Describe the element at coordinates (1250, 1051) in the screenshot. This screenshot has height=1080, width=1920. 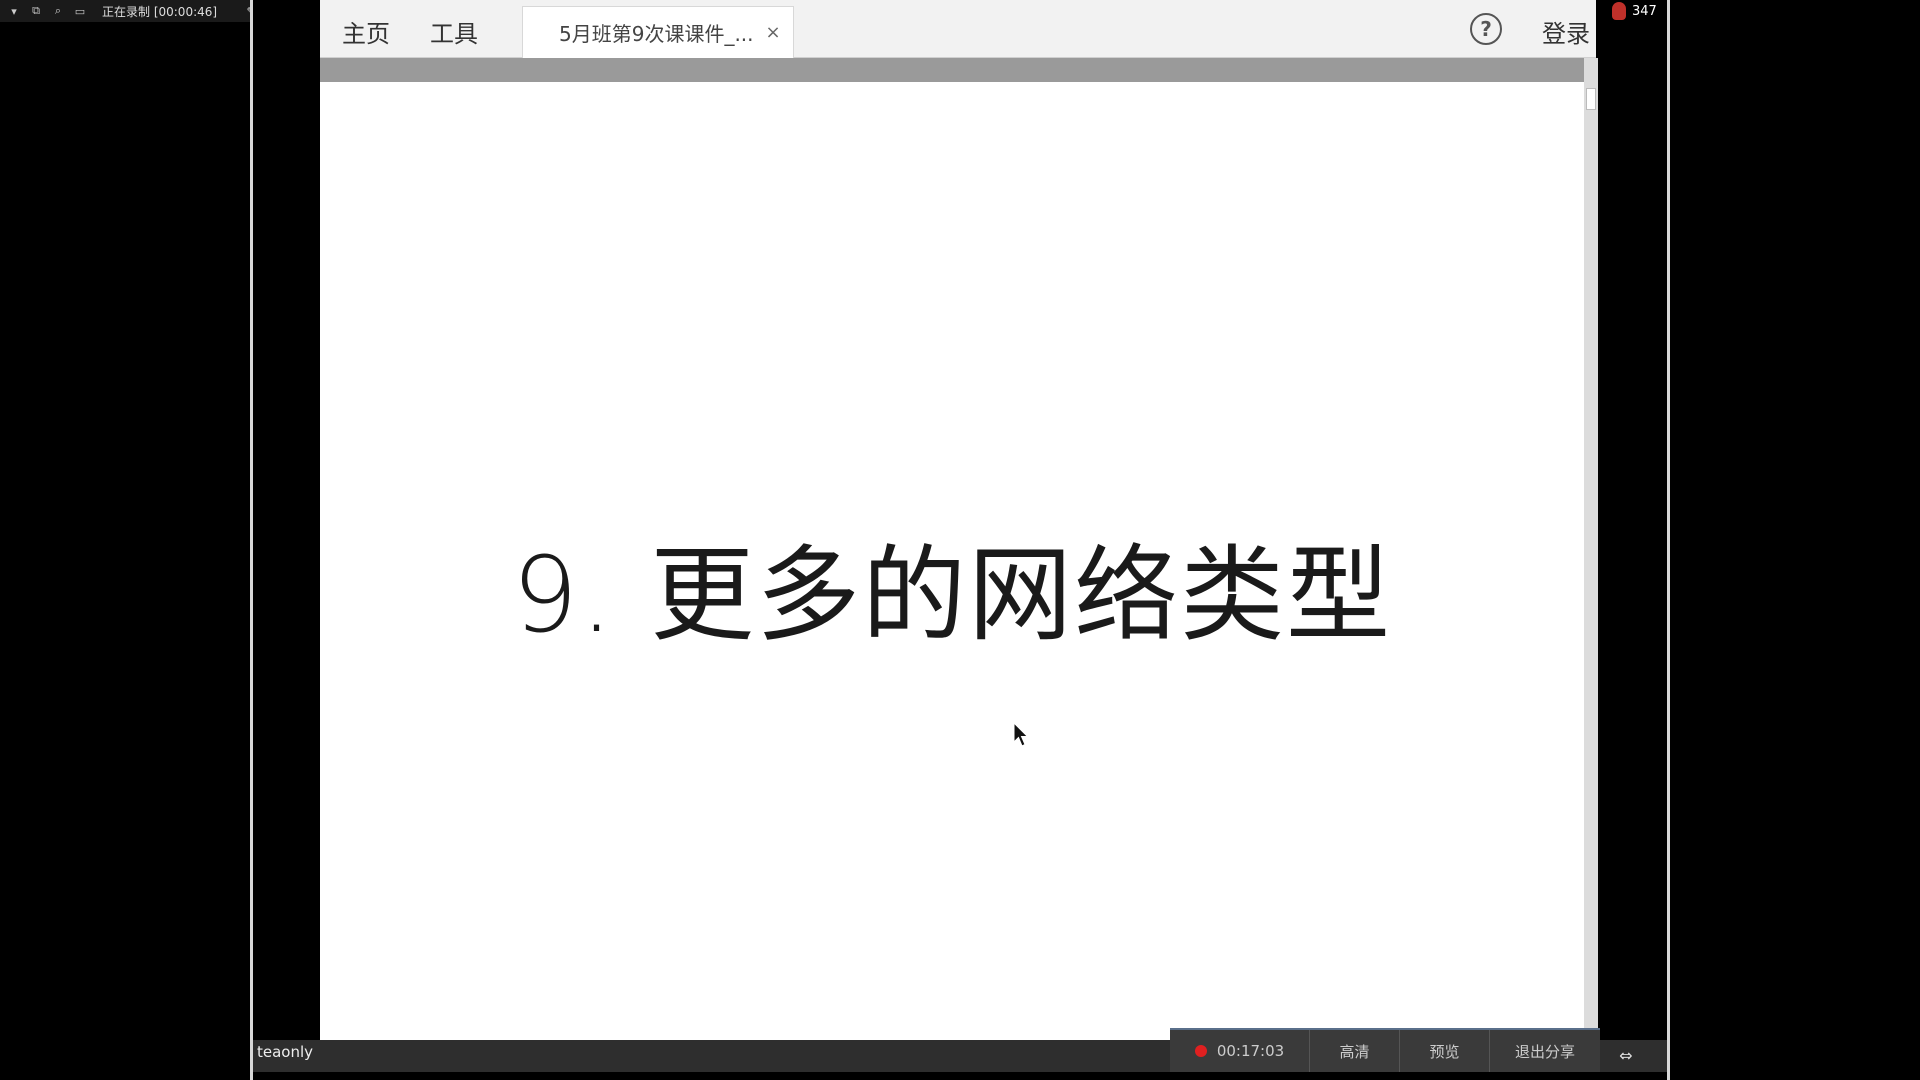
I see `timer-text: 00:17:03` at that location.